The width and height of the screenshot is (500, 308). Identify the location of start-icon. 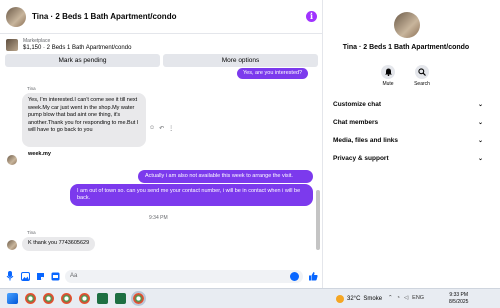
(12, 298).